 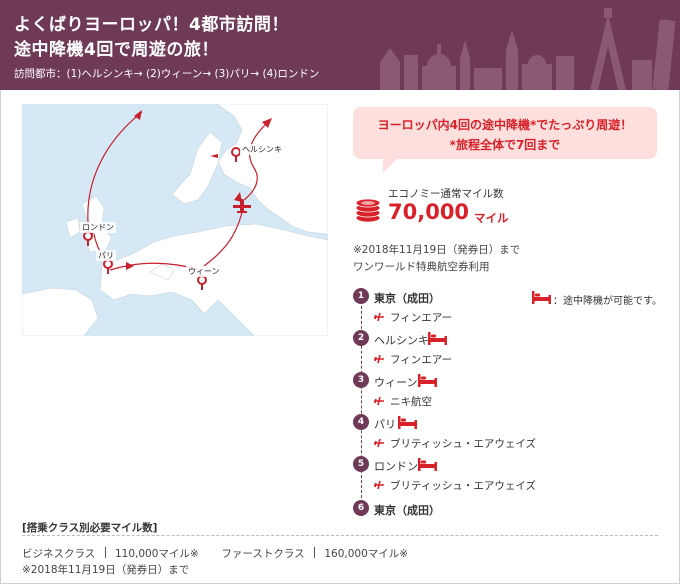 I want to click on stop-name-tokyo-start: 東京（成田）, so click(x=407, y=298).